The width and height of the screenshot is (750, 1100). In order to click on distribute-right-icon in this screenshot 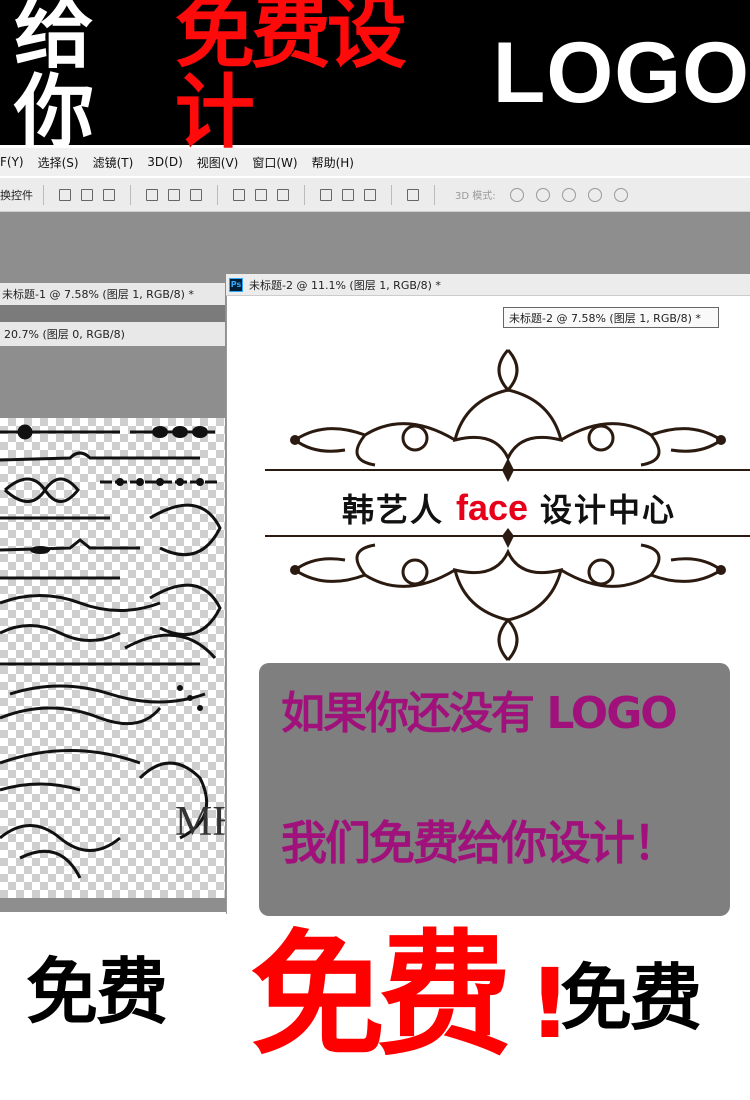, I will do `click(370, 194)`.